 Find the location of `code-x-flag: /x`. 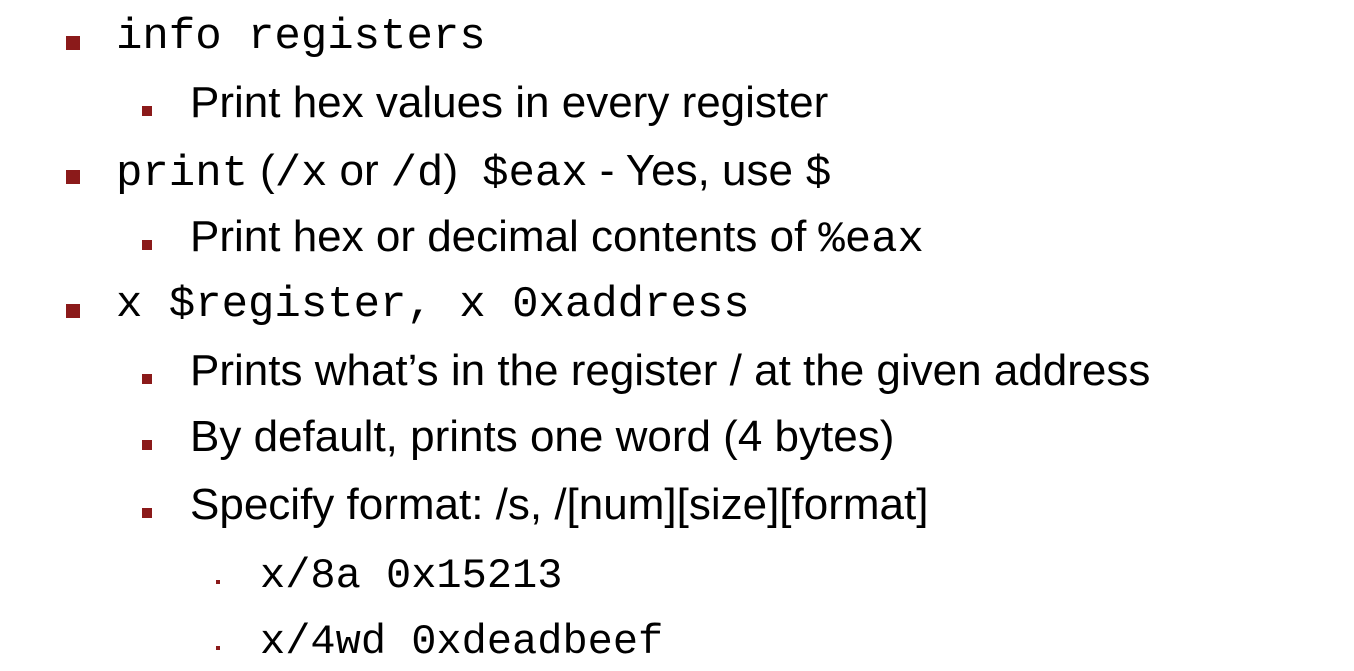

code-x-flag: /x is located at coordinates (301, 174).